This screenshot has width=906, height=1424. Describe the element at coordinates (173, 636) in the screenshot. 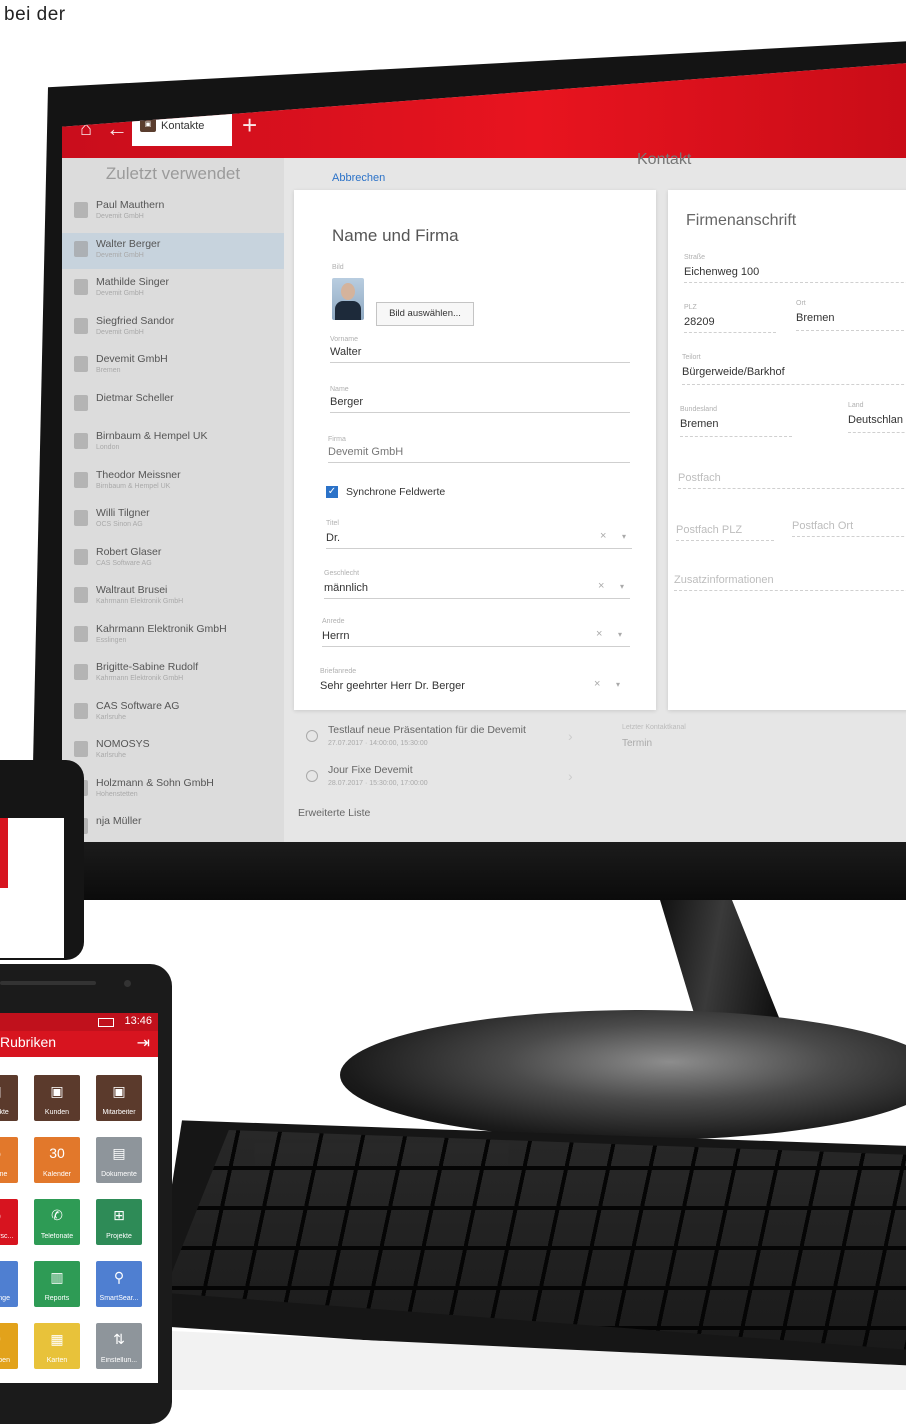

I see `recent-list-item: Kahrmann Elektronik GmbH Esslingen` at that location.